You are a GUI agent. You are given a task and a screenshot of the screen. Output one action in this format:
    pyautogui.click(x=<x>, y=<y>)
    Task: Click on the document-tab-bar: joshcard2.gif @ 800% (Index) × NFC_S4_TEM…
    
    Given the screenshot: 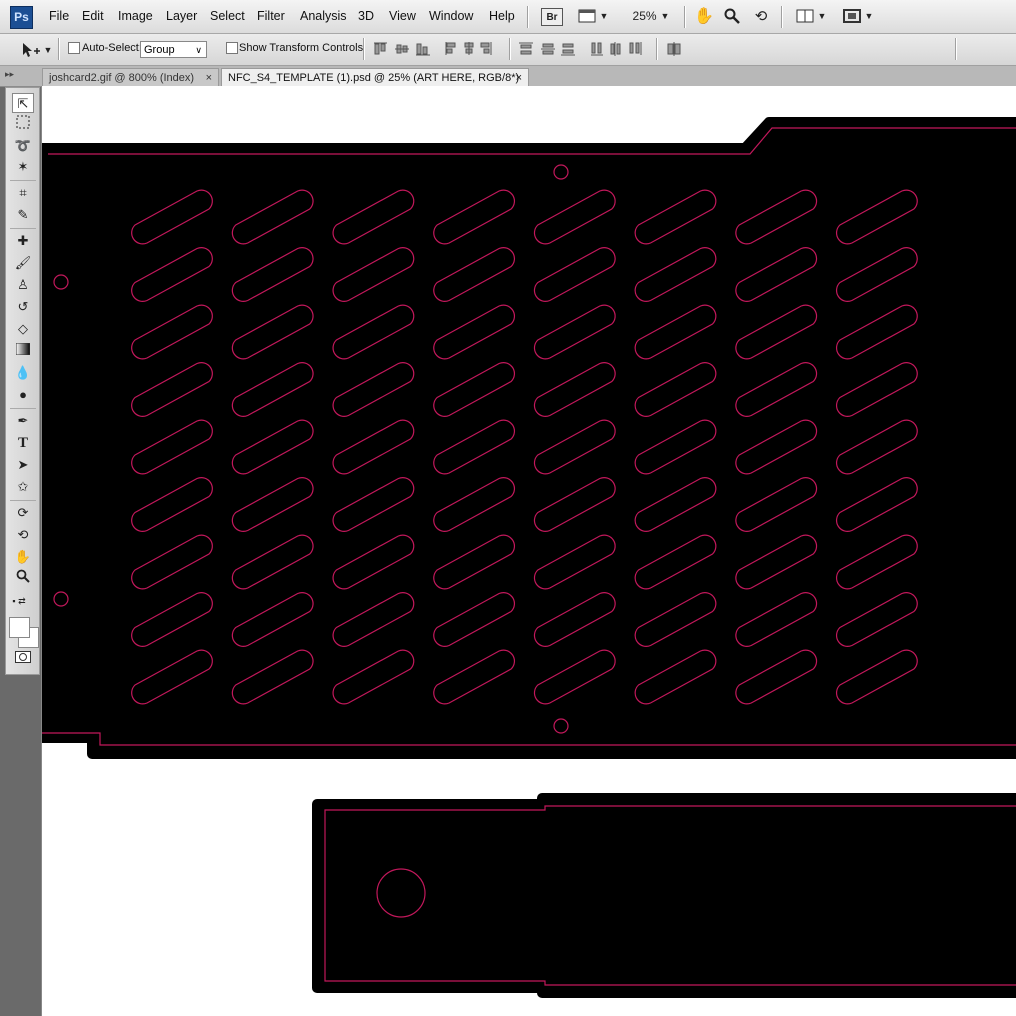 What is the action you would take?
    pyautogui.click(x=508, y=76)
    